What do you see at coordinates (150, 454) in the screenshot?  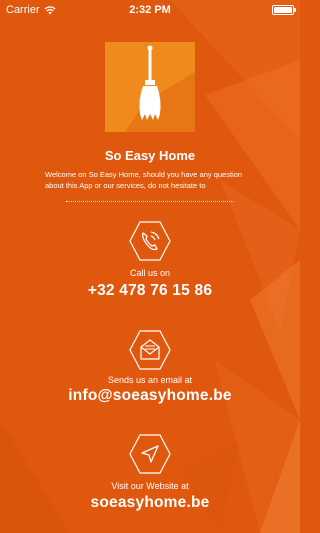 I see `navigation-arrow-icon` at bounding box center [150, 454].